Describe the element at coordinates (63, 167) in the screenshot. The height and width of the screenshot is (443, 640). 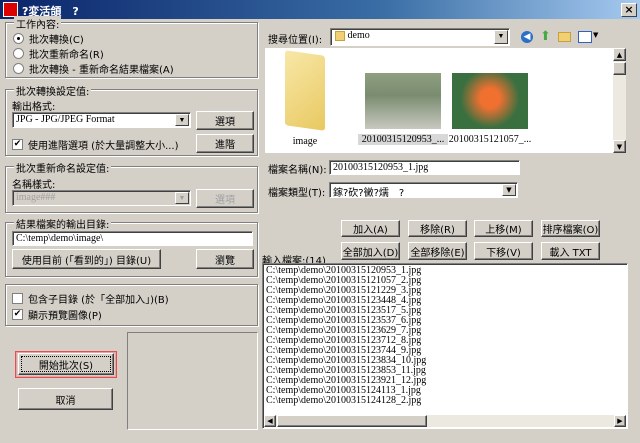
I see `rename-legend: 批次重新命名設定值:` at that location.